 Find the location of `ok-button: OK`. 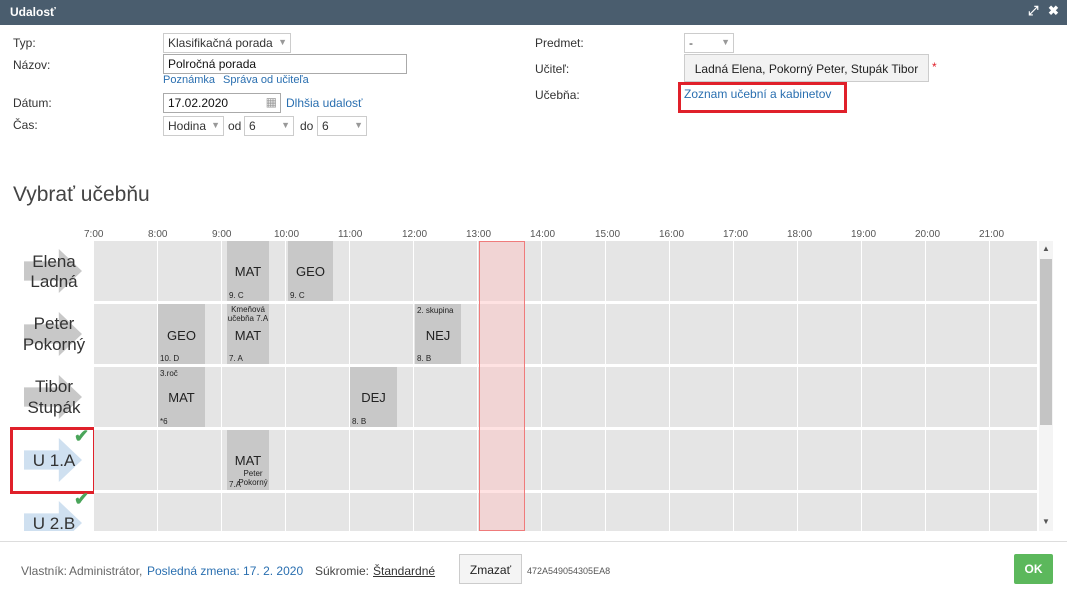

ok-button: OK is located at coordinates (1033, 569).